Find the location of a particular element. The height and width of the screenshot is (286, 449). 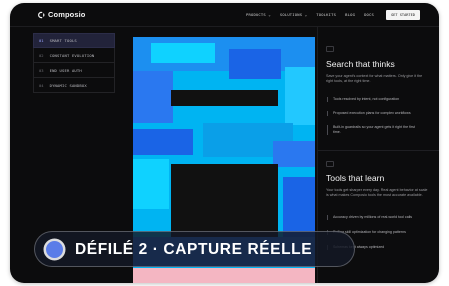

menu-item-label: SMART TOOLS is located at coordinates (63, 40).